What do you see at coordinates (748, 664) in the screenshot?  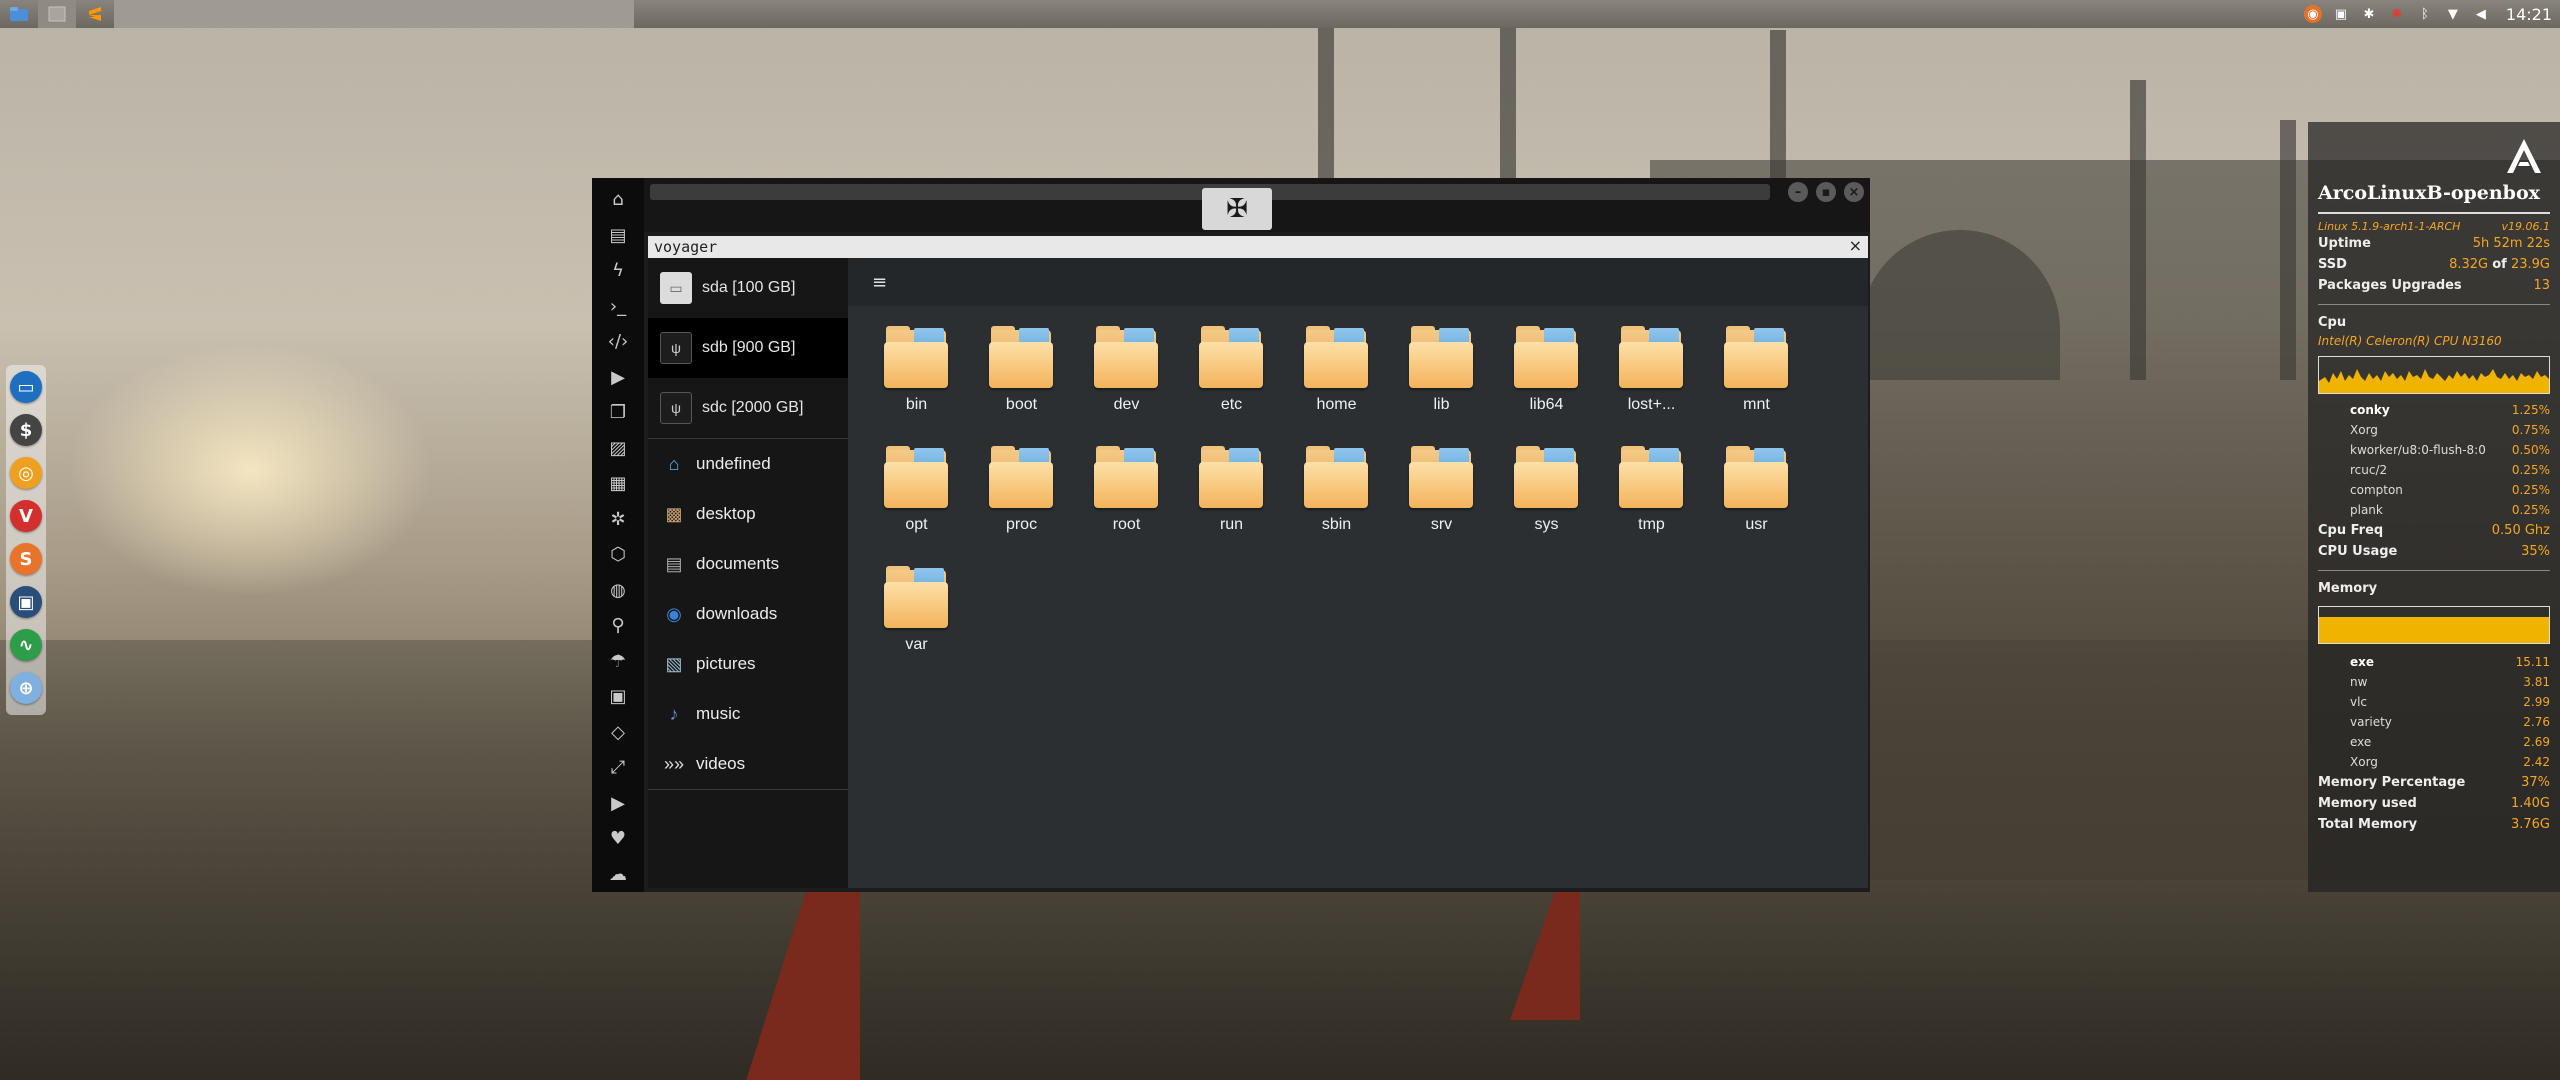 I see `place-pictures: ▧ pictures` at bounding box center [748, 664].